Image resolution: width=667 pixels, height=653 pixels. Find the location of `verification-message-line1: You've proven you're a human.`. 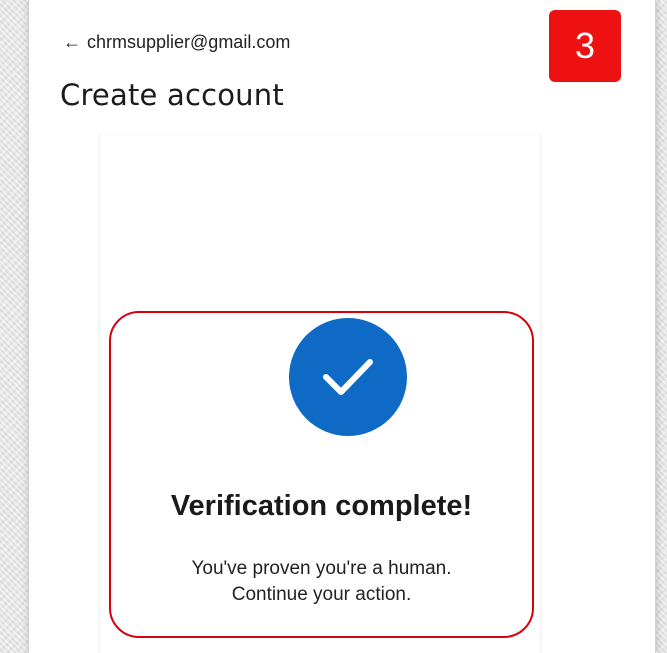

verification-message-line1: You've proven you're a human. is located at coordinates (321, 568).